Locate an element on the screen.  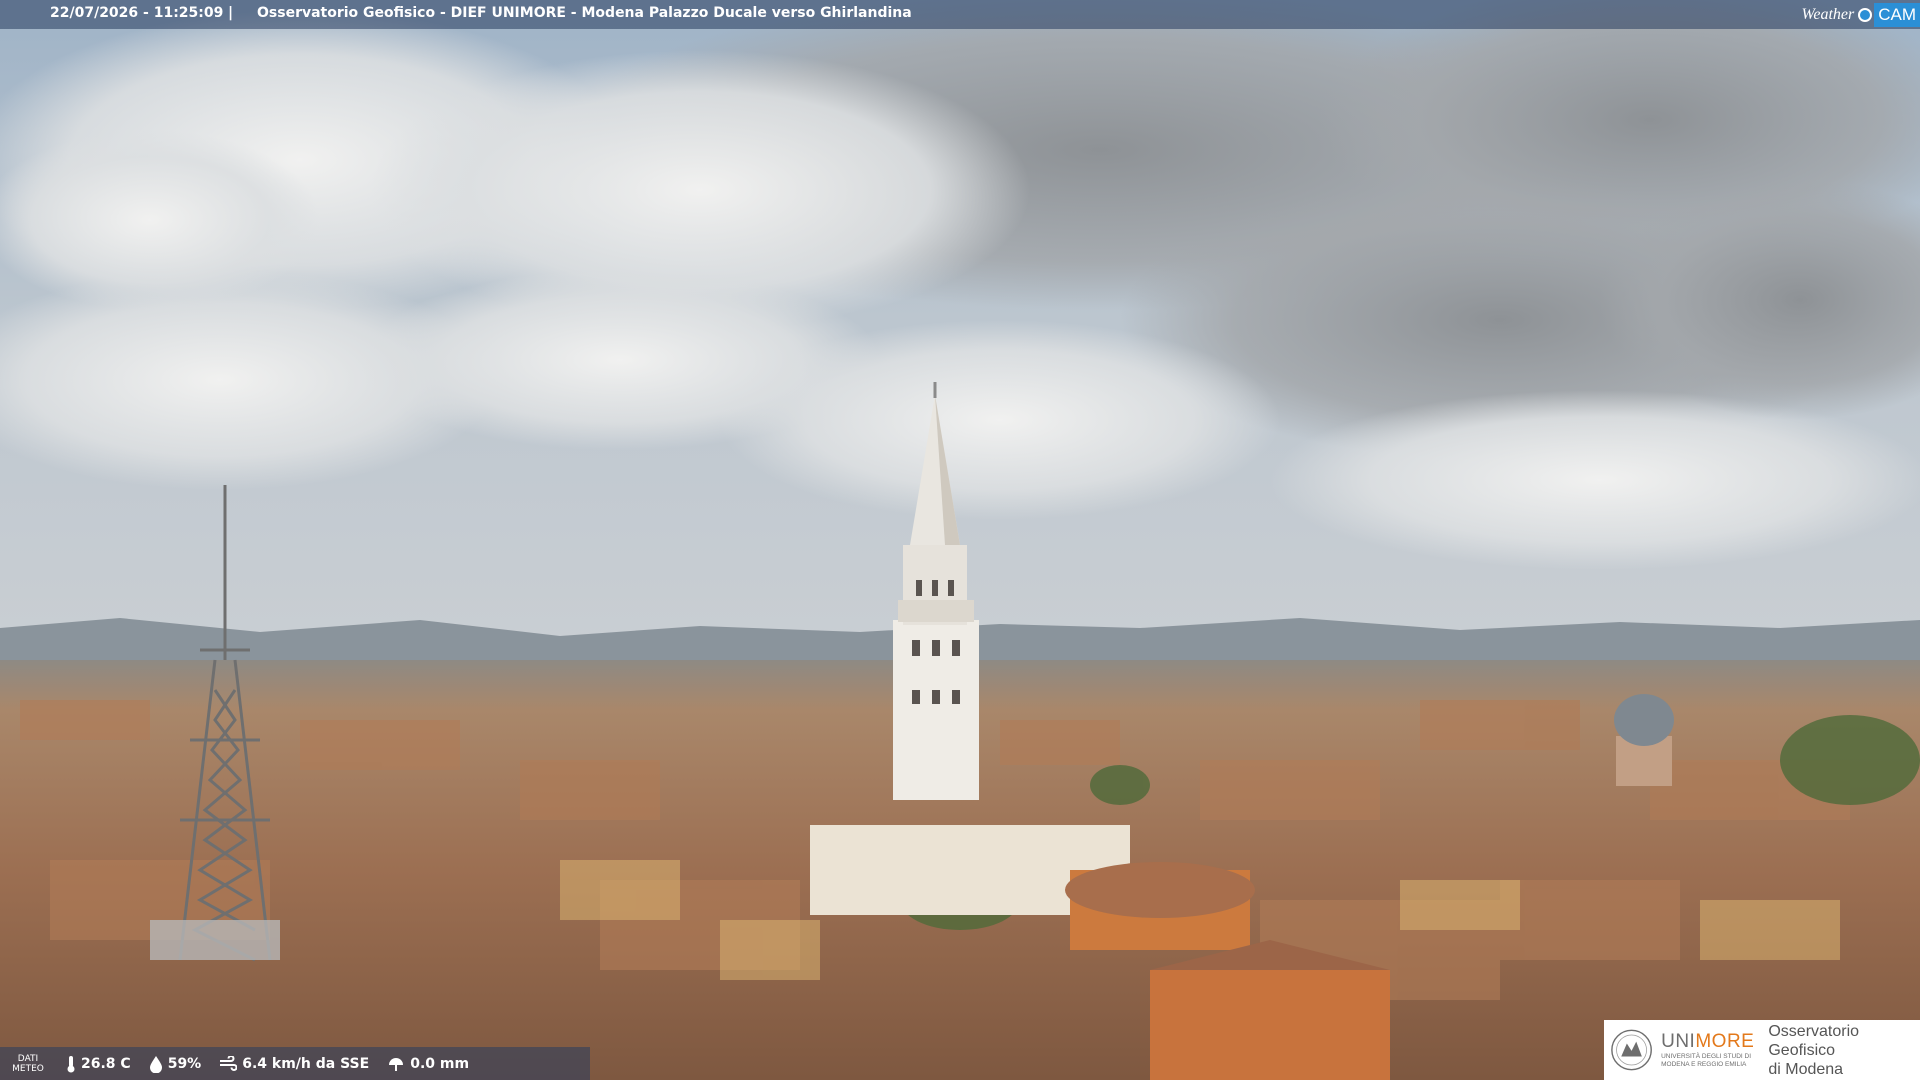
wind-value: 6.4 km/h da SSE is located at coordinates (306, 1063).